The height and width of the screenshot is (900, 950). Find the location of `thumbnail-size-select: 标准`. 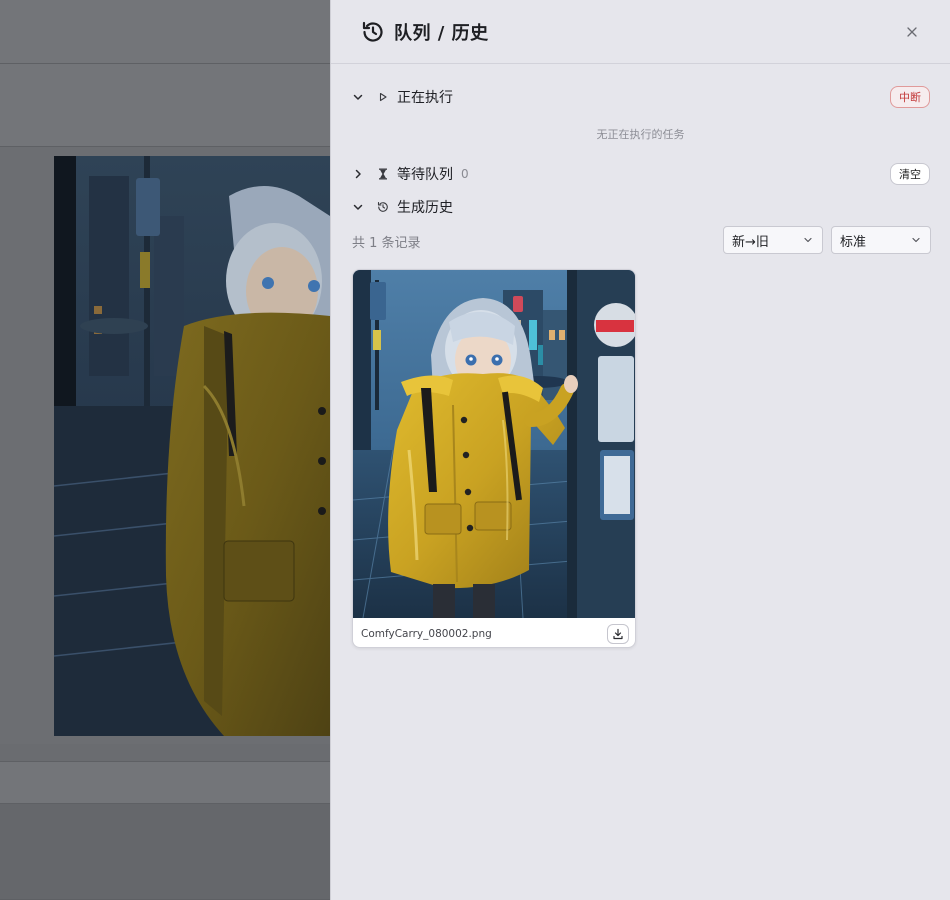

thumbnail-size-select: 标准 is located at coordinates (881, 240).